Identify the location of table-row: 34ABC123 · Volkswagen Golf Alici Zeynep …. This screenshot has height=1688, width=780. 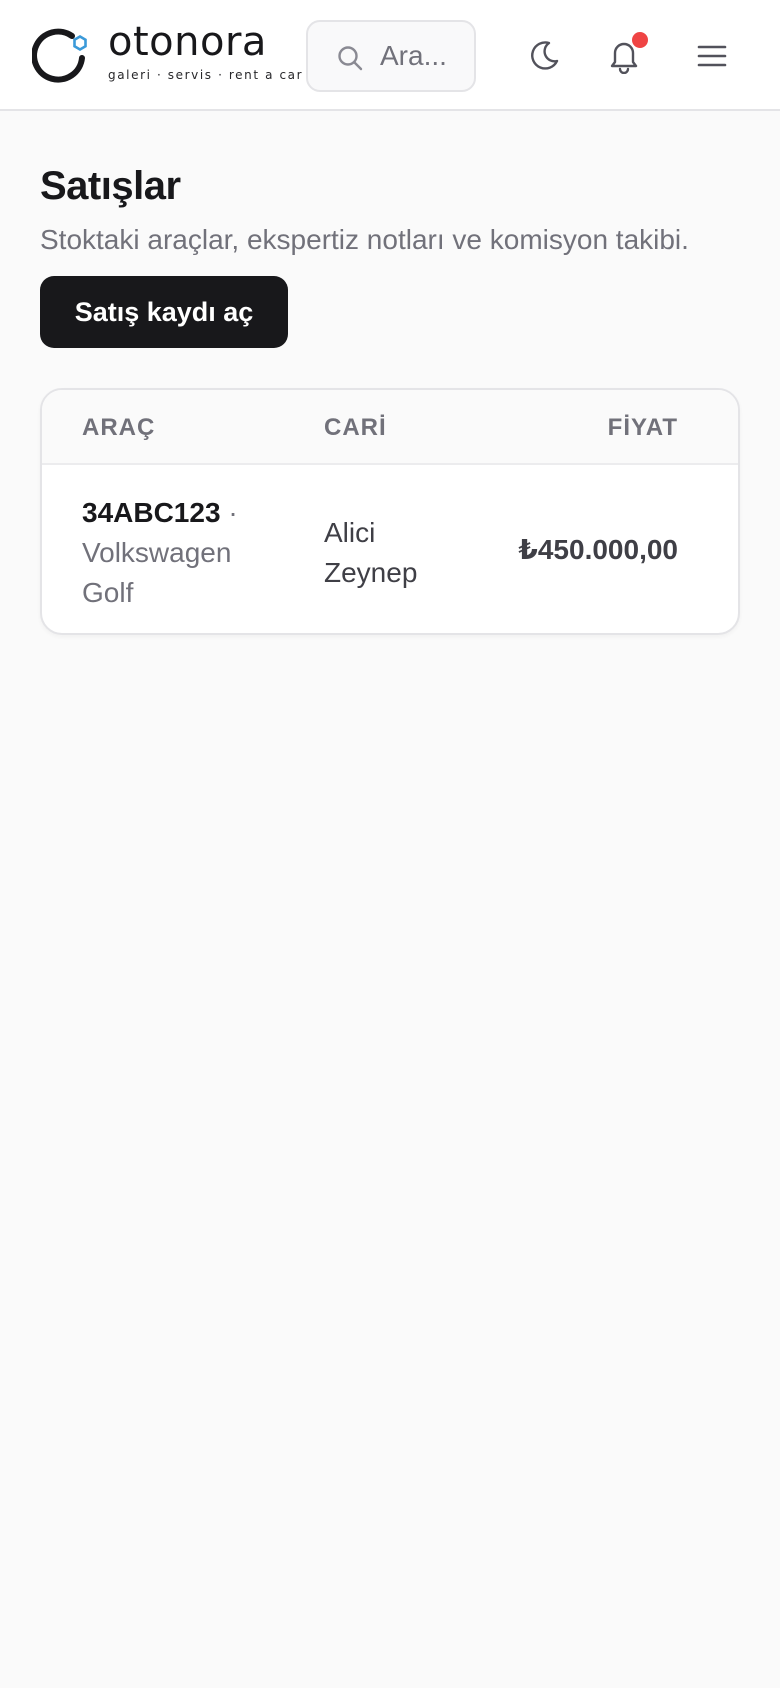
(390, 549).